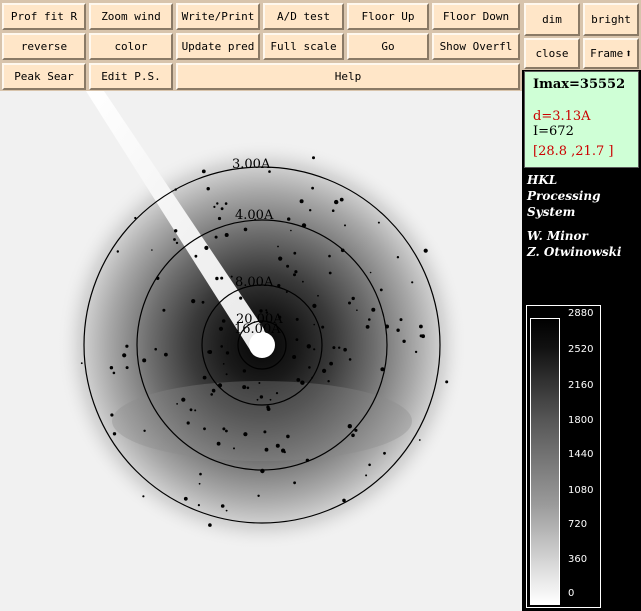 This screenshot has height=611, width=641. I want to click on show-overflow-button: Show Overfl, so click(476, 46).